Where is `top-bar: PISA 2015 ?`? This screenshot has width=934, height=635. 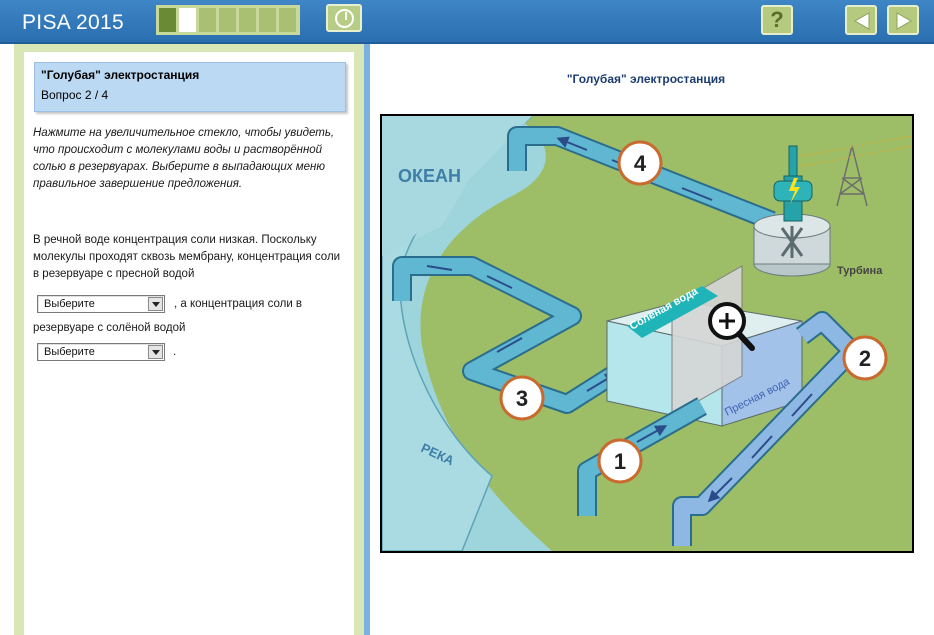 top-bar: PISA 2015 ? is located at coordinates (467, 22).